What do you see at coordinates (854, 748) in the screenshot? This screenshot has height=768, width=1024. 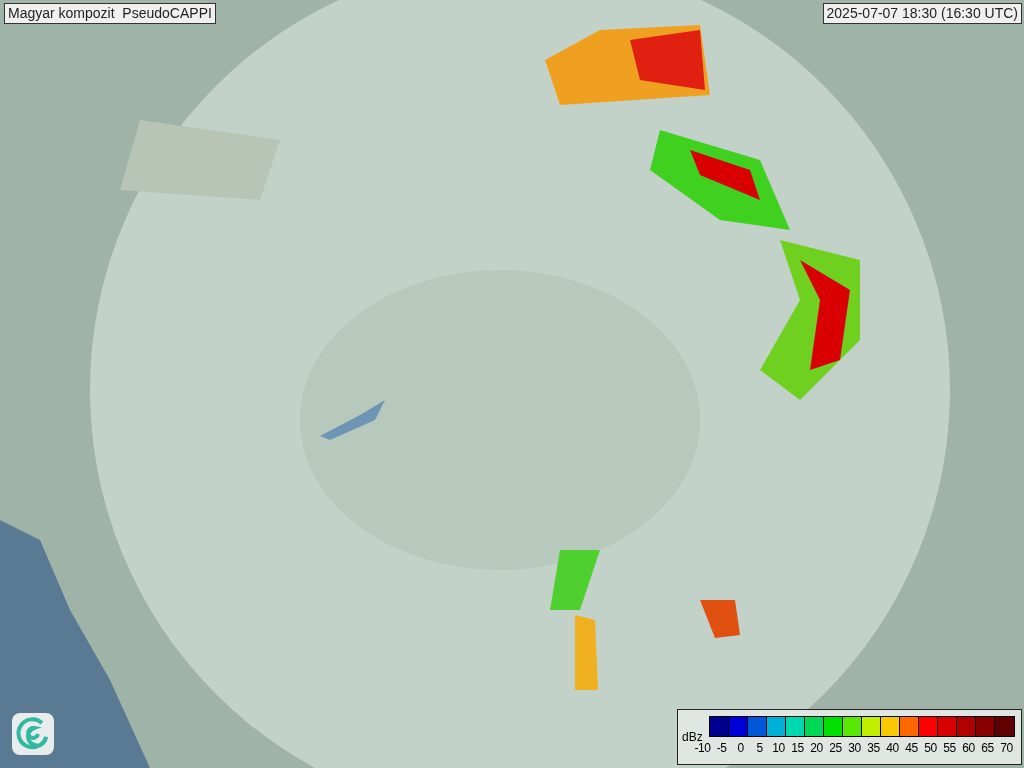 I see `tick-label: 30` at bounding box center [854, 748].